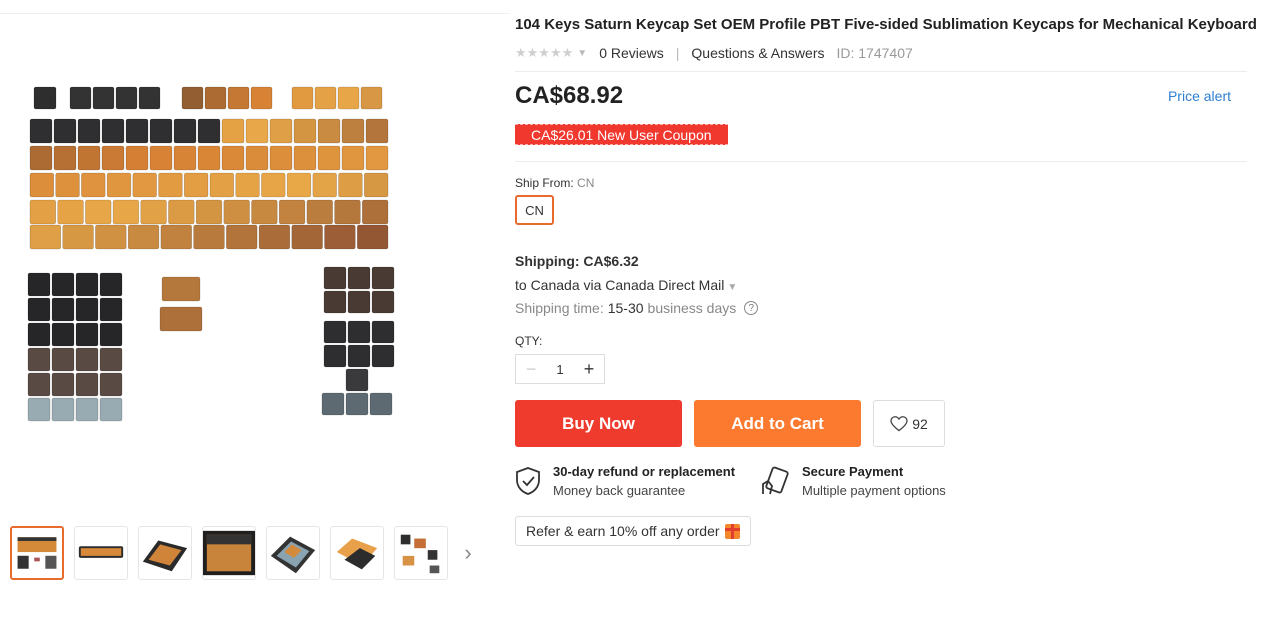 This screenshot has height=625, width=1261. I want to click on quantity-label: QTY:, so click(529, 341).